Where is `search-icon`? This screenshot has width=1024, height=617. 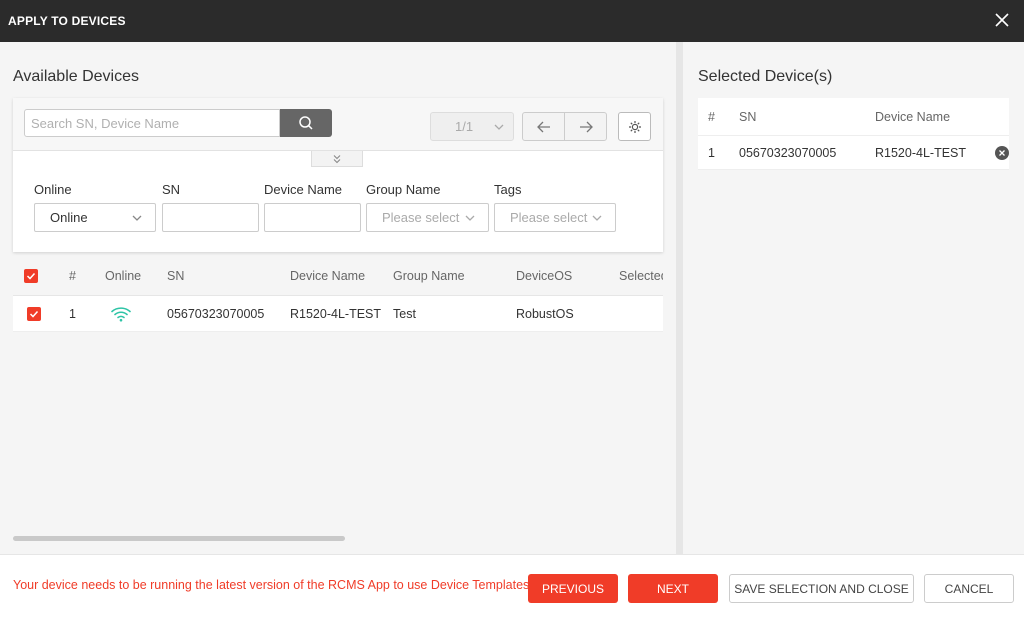
search-icon is located at coordinates (306, 123).